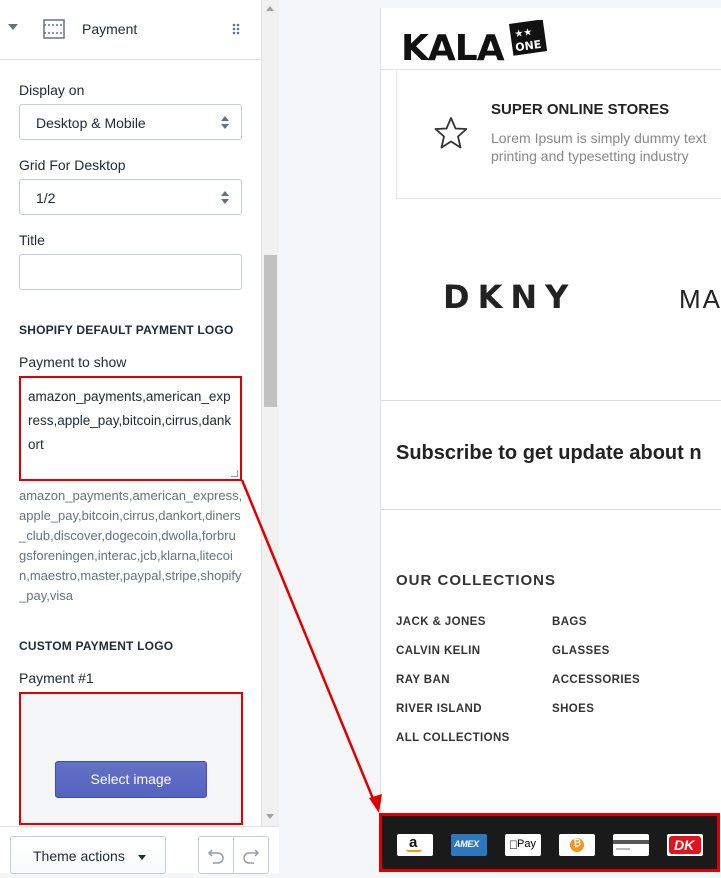  I want to click on bitcoin-mark: ₿, so click(577, 843).